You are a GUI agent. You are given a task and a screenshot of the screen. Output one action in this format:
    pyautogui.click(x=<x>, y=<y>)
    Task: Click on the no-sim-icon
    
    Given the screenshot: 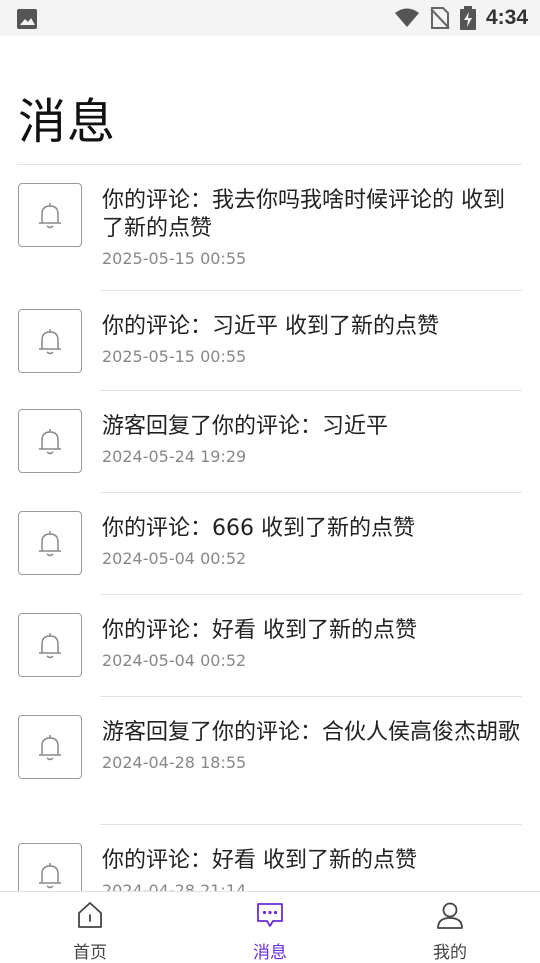 What is the action you would take?
    pyautogui.click(x=440, y=18)
    